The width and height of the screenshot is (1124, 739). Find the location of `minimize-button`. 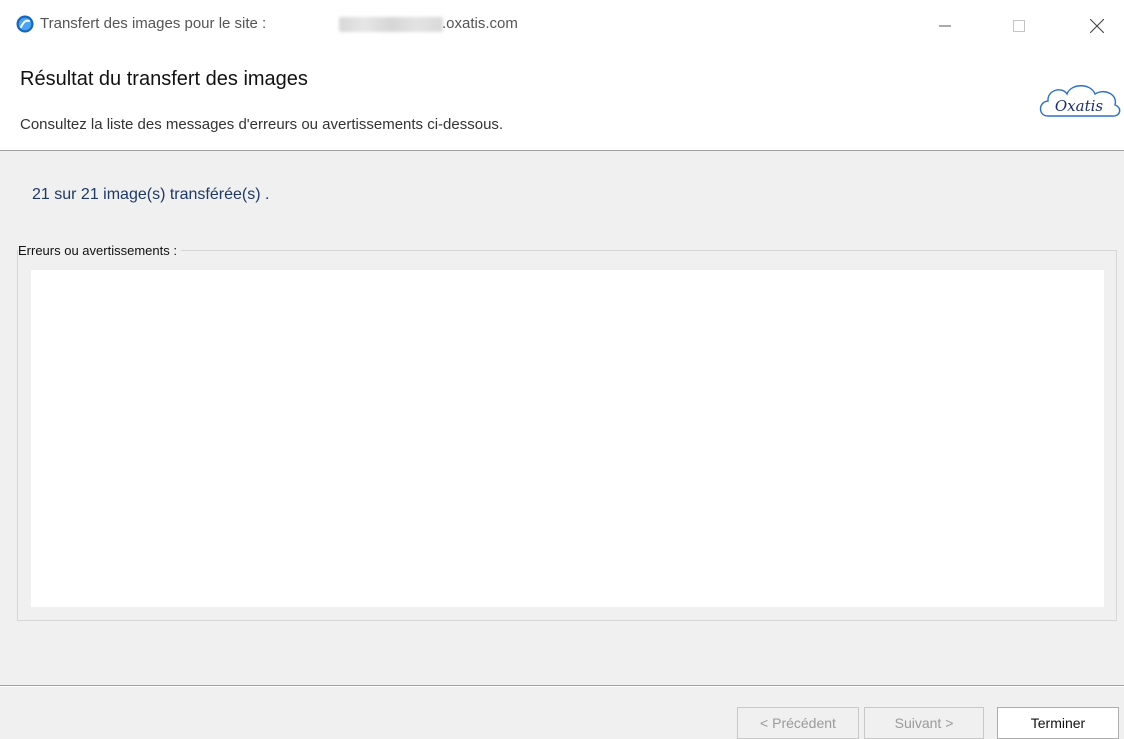

minimize-button is located at coordinates (945, 26).